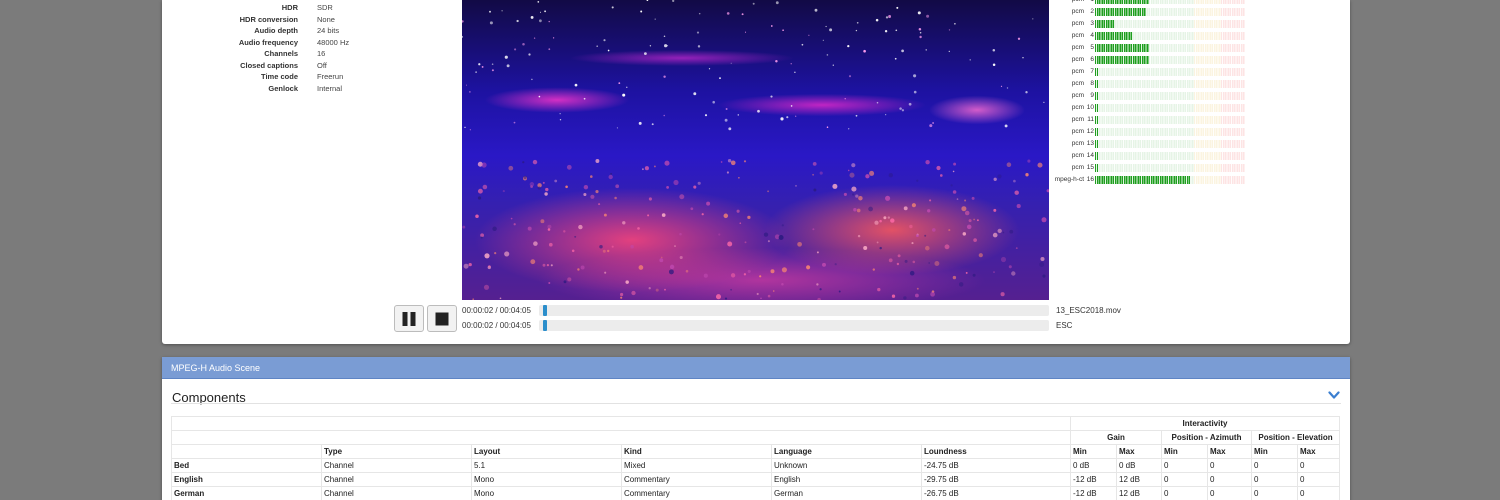 The height and width of the screenshot is (500, 1500). Describe the element at coordinates (1334, 395) in the screenshot. I see `chevron-down-icon` at that location.